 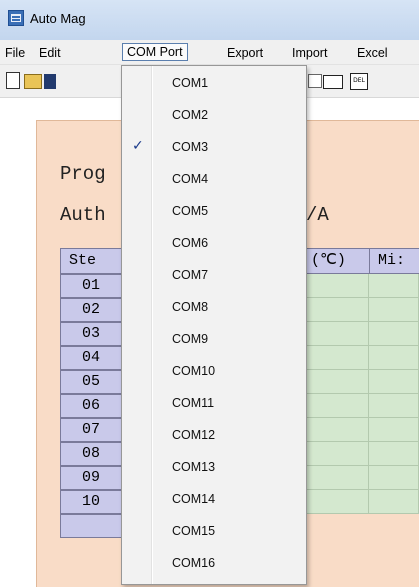 What do you see at coordinates (333, 82) in the screenshot?
I see `rectangle-icon` at bounding box center [333, 82].